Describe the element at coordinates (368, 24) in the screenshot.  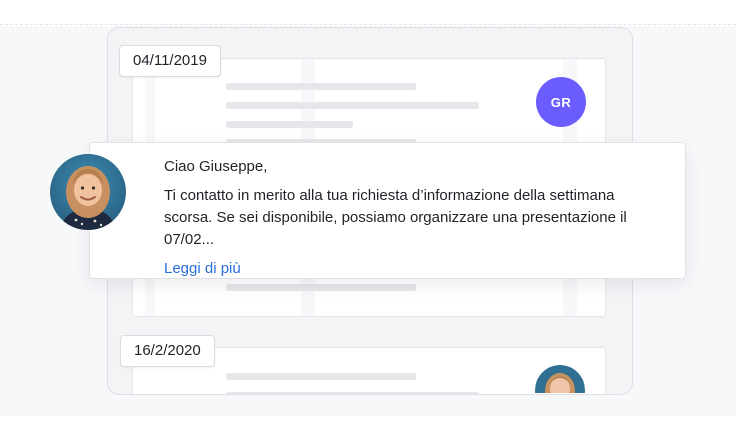
I see `top-divider` at that location.